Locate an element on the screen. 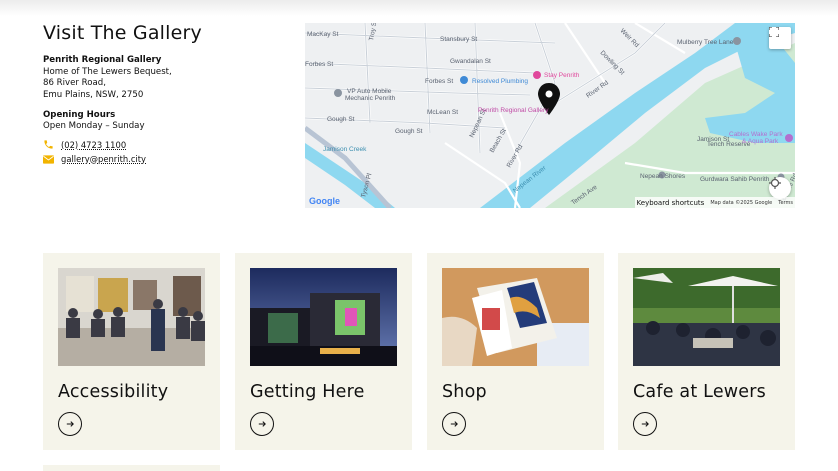  map-label-river-rd: River Rd is located at coordinates (515, 156).